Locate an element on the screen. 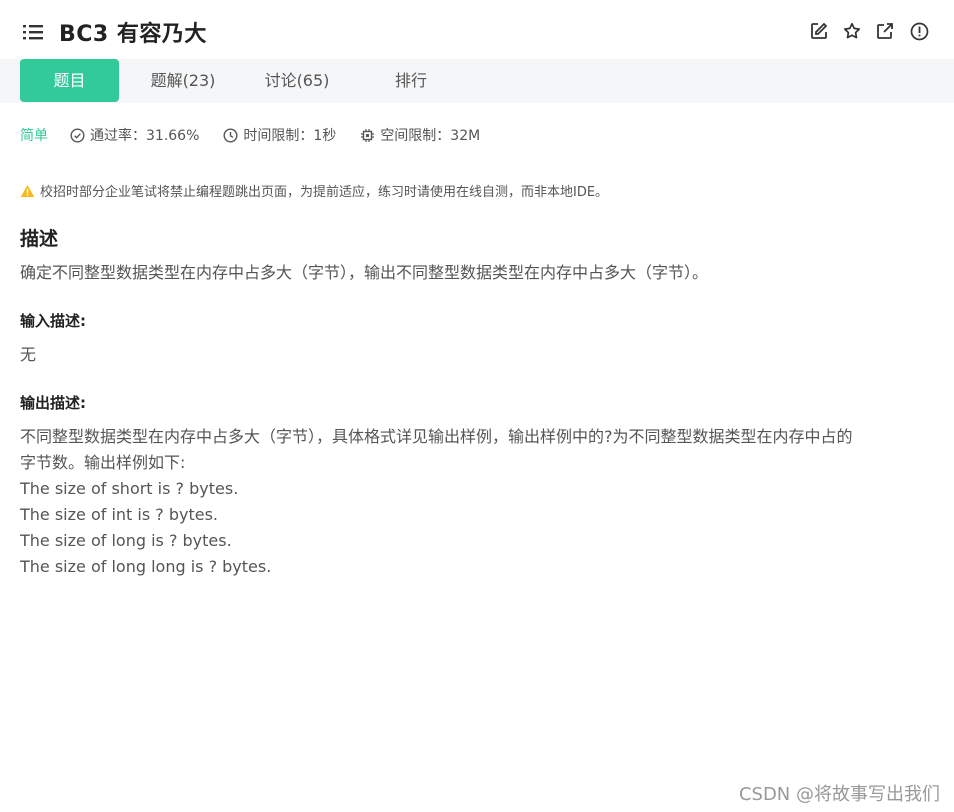  star-icon is located at coordinates (852, 31).